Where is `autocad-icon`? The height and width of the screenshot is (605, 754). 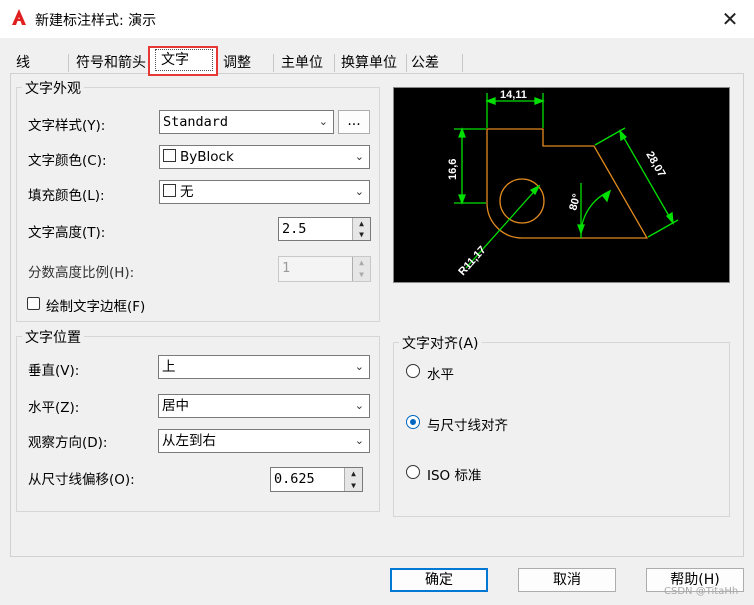 autocad-icon is located at coordinates (19, 17).